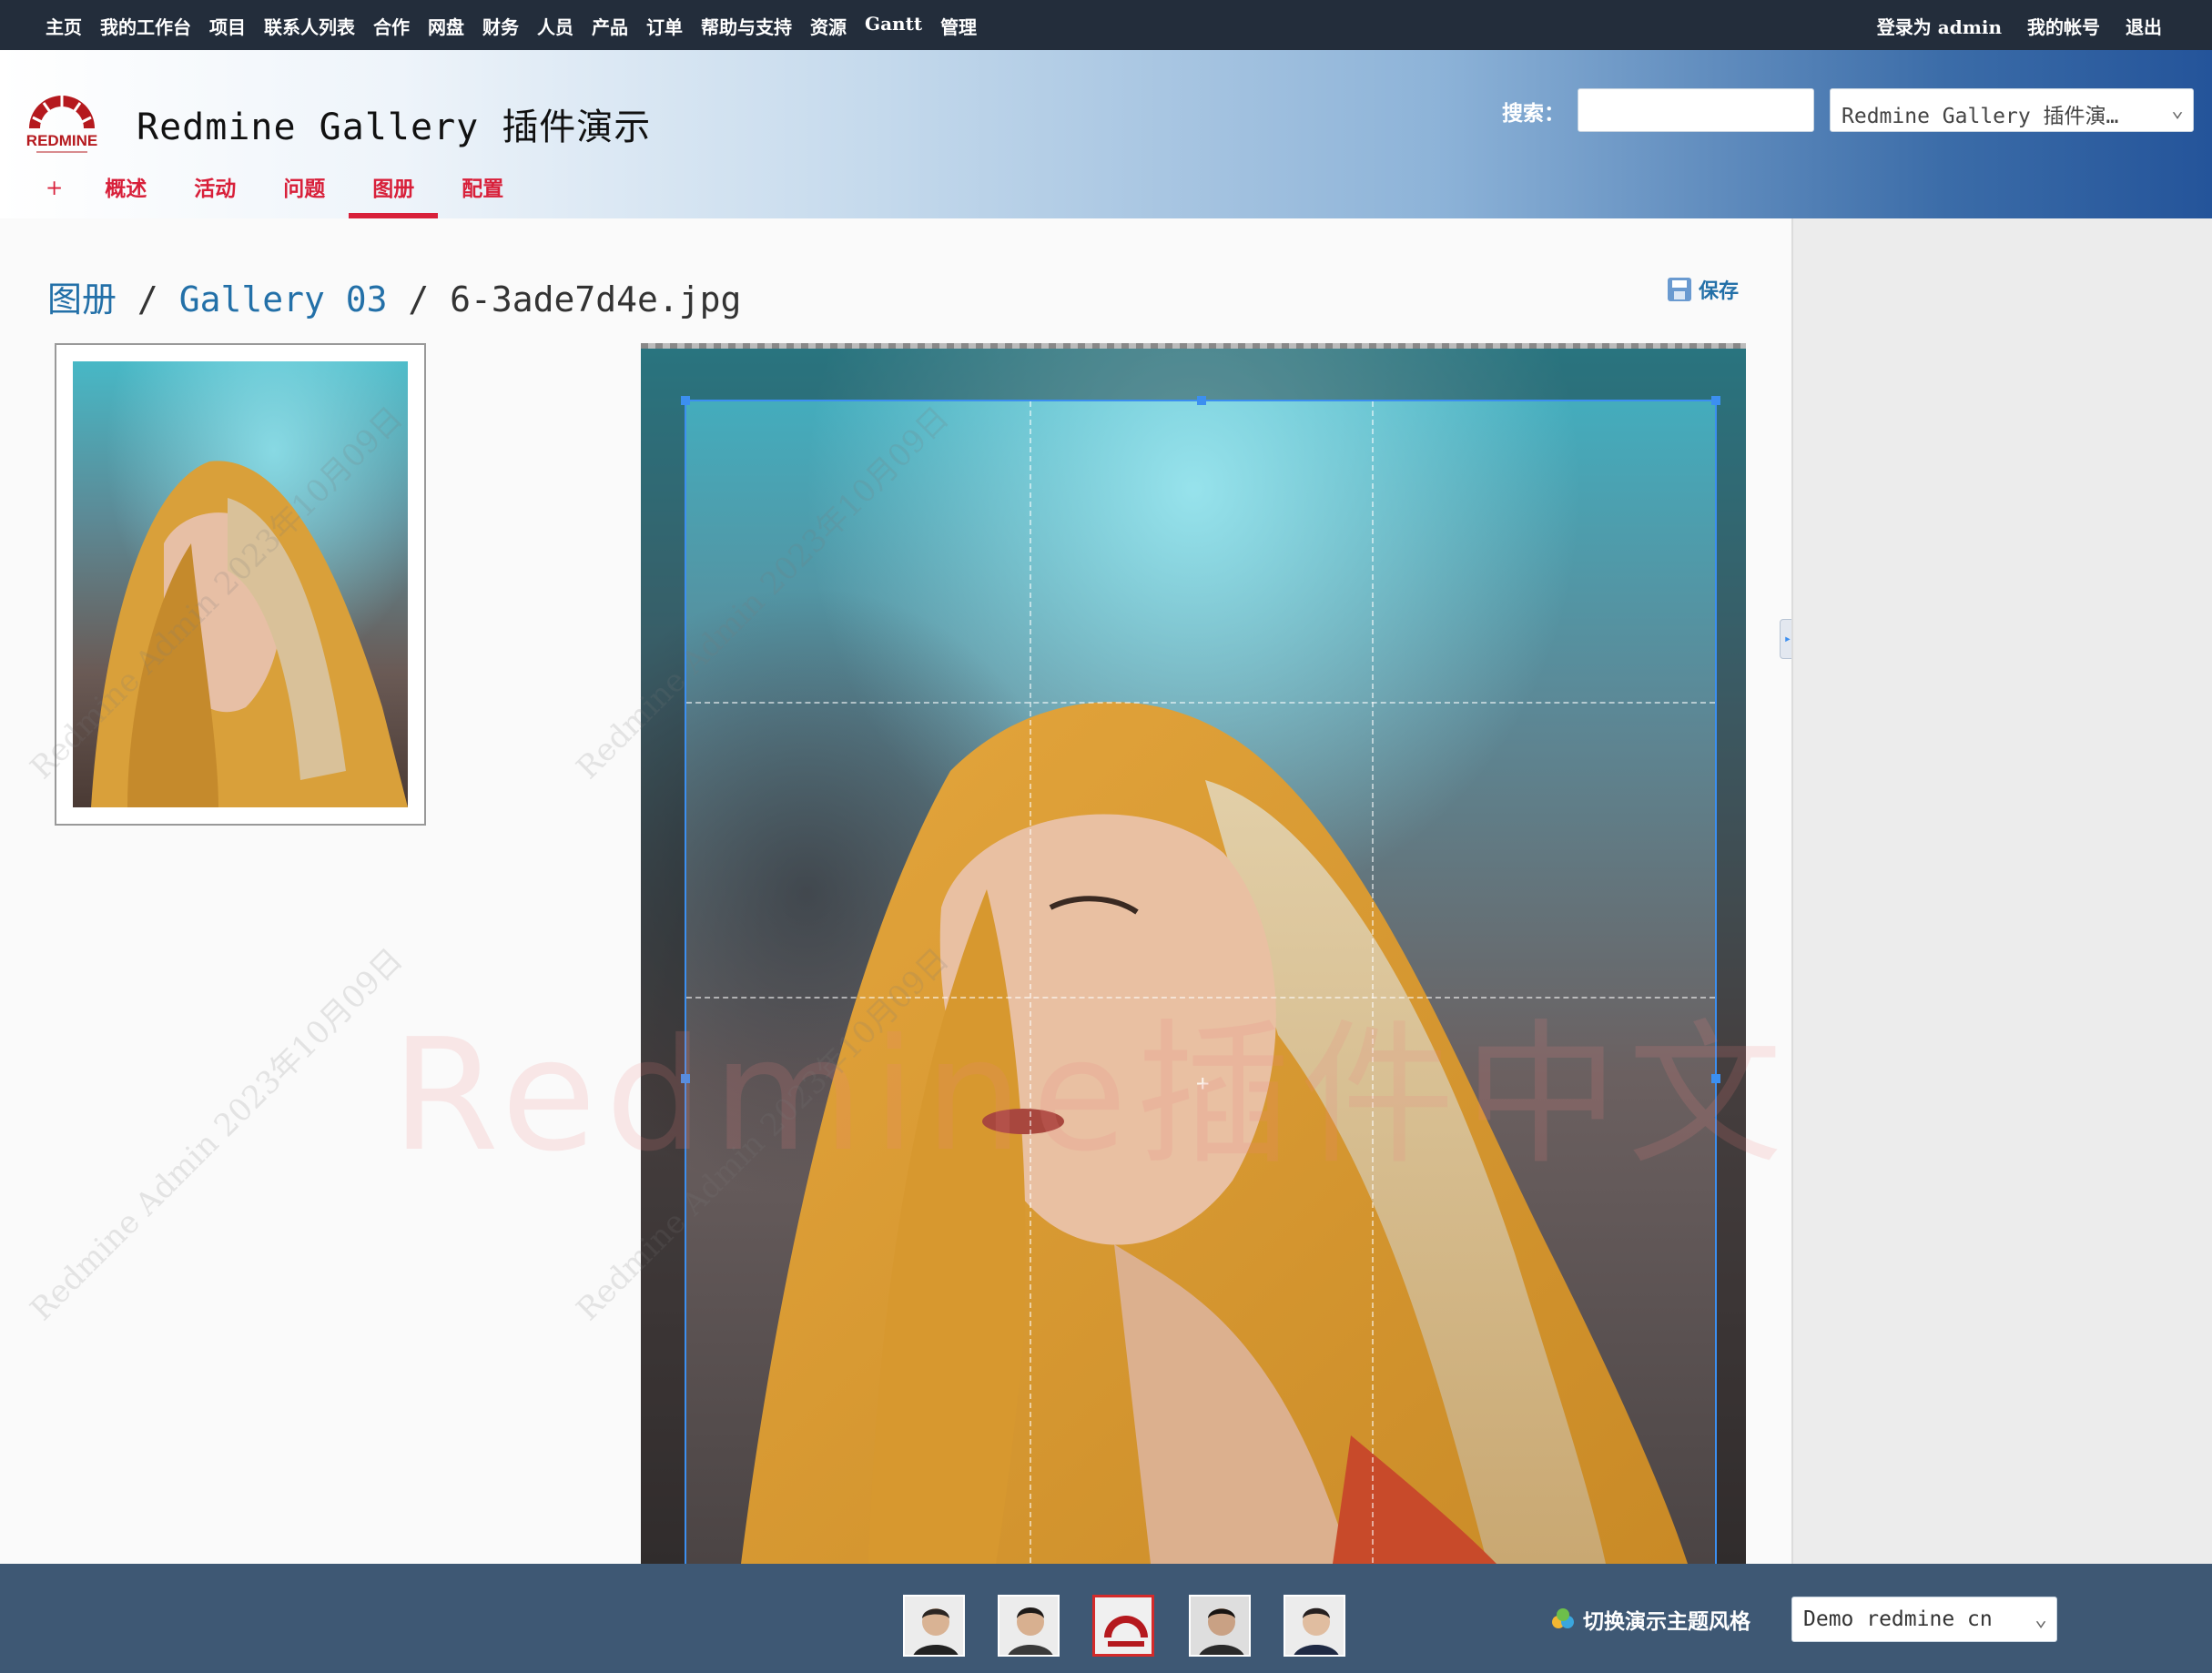 Image resolution: width=2212 pixels, height=1673 pixels. What do you see at coordinates (2019, 26) in the screenshot?
I see `account-menu: 登录为 admin 我的帐号 退出` at bounding box center [2019, 26].